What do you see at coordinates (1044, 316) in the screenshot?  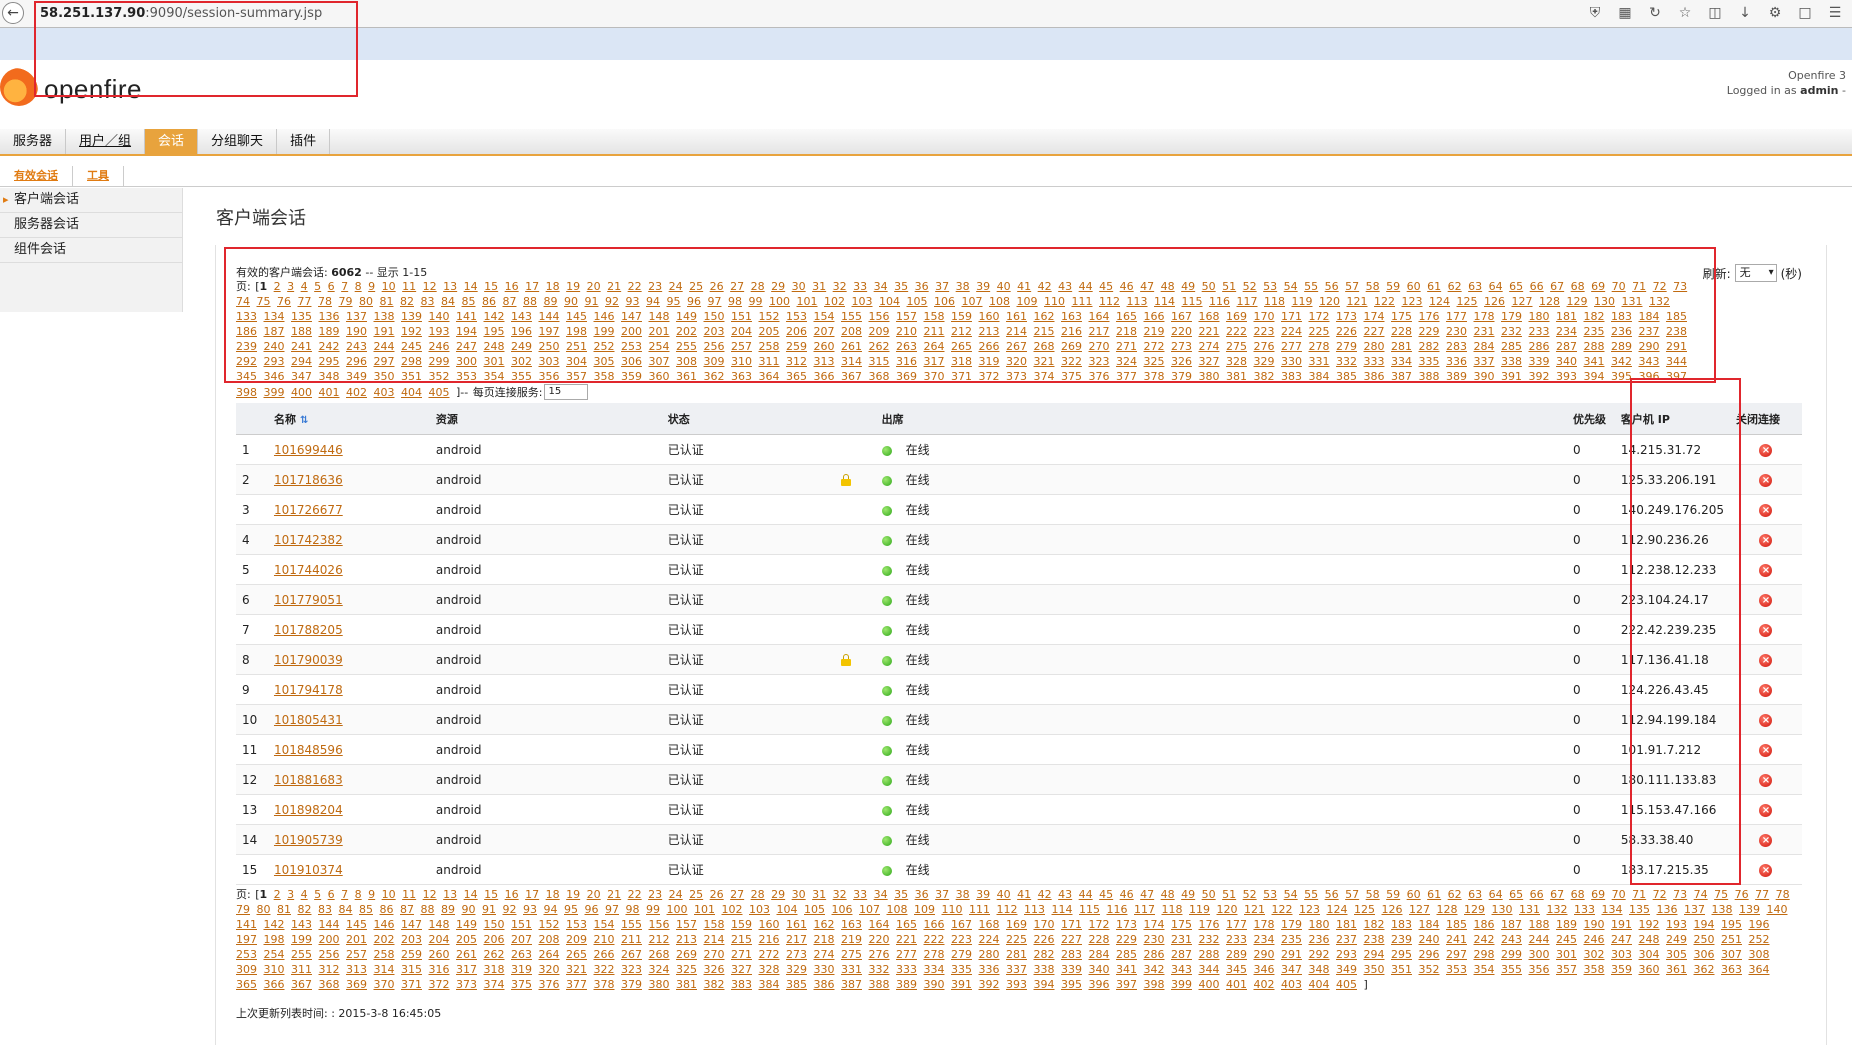 I see `page-link: 162` at bounding box center [1044, 316].